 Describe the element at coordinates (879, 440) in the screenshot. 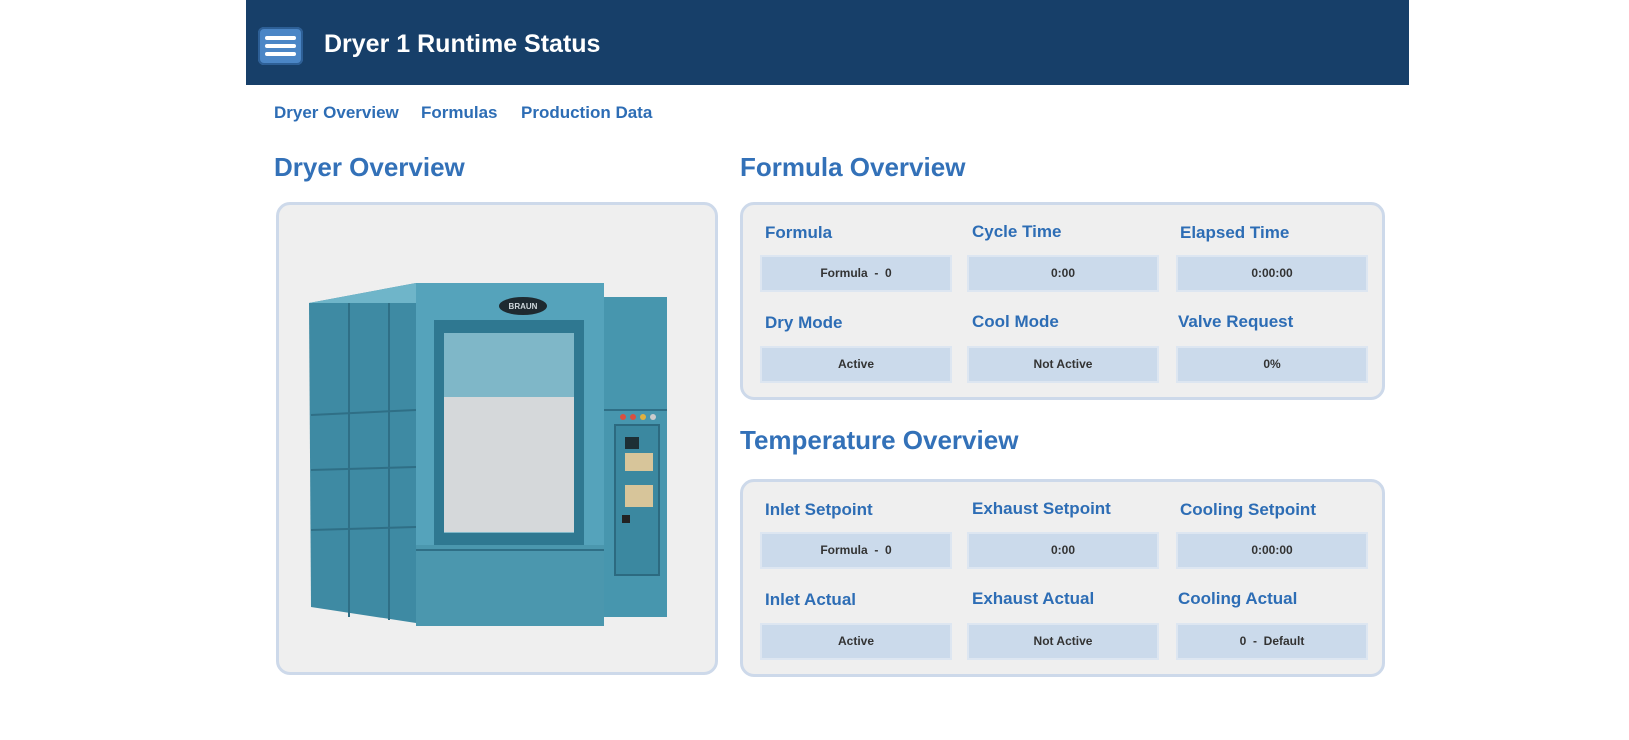

I see `temperature-overview-title: Temperature Overview` at that location.